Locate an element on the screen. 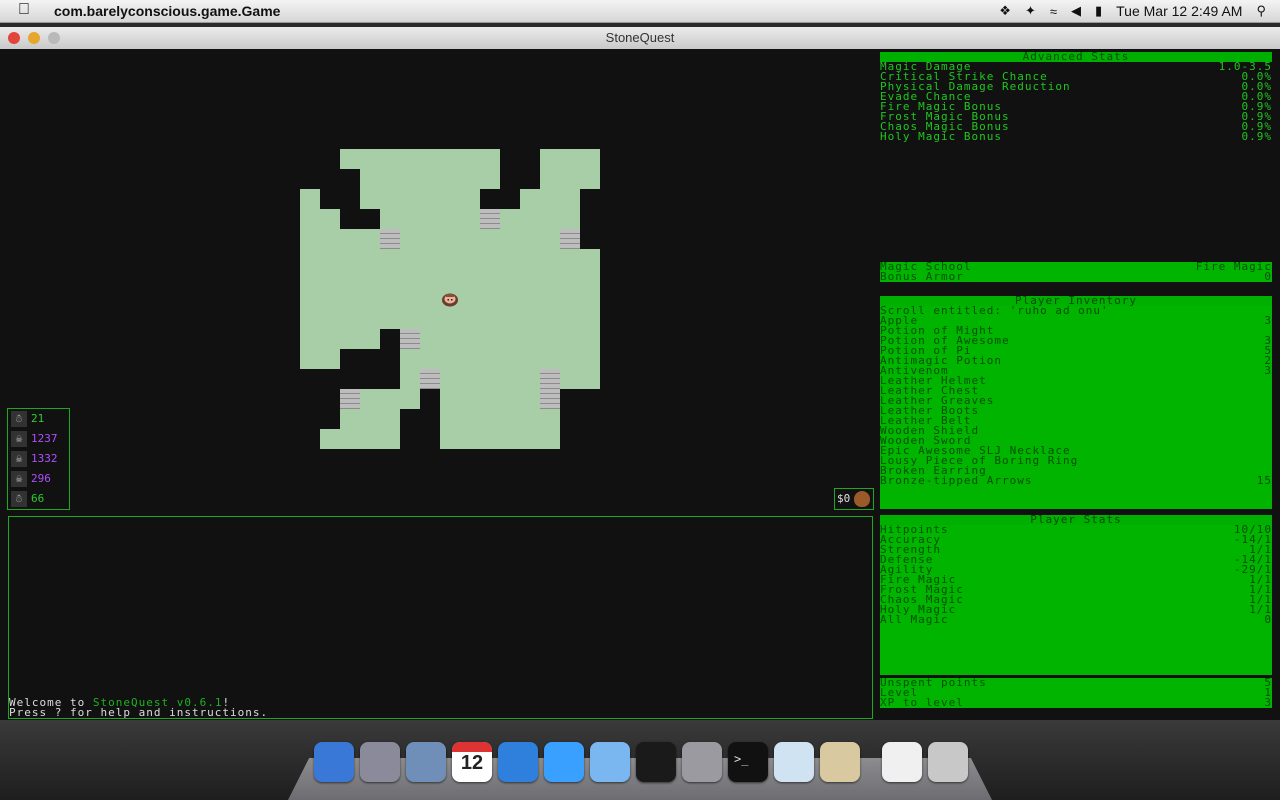 The height and width of the screenshot is (800, 1280). counter-row: ☃ 66 is located at coordinates (38, 499).